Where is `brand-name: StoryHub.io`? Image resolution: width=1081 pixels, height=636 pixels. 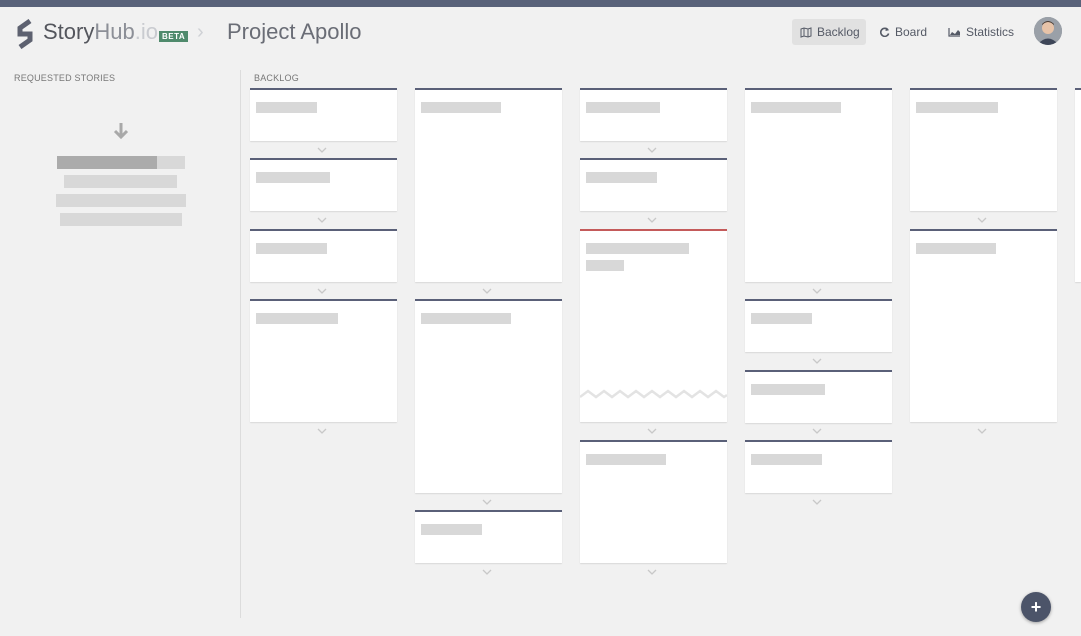 brand-name: StoryHub.io is located at coordinates (100, 32).